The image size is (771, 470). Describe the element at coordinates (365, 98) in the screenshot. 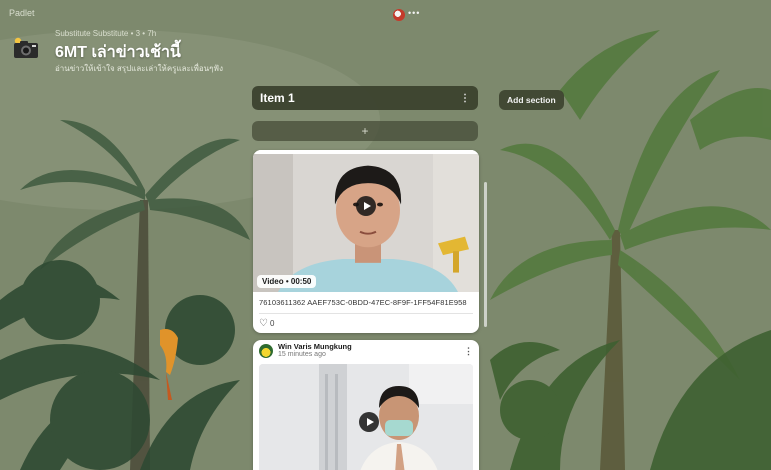

I see `section-header: Item 1 ⋮` at that location.